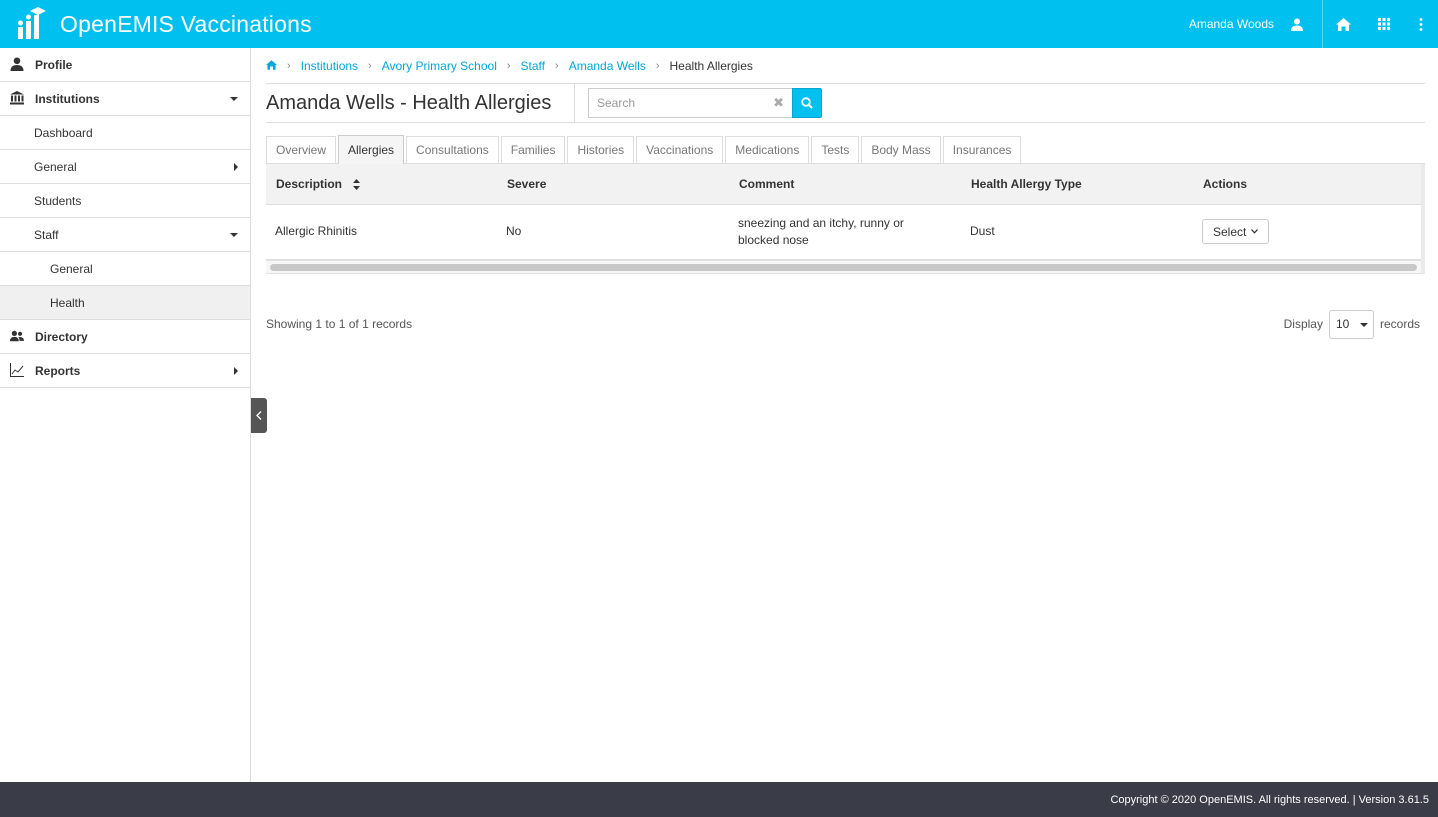  What do you see at coordinates (845, 103) in the screenshot?
I see `title-row: Amanda Wells - Health Allergies ✖` at bounding box center [845, 103].